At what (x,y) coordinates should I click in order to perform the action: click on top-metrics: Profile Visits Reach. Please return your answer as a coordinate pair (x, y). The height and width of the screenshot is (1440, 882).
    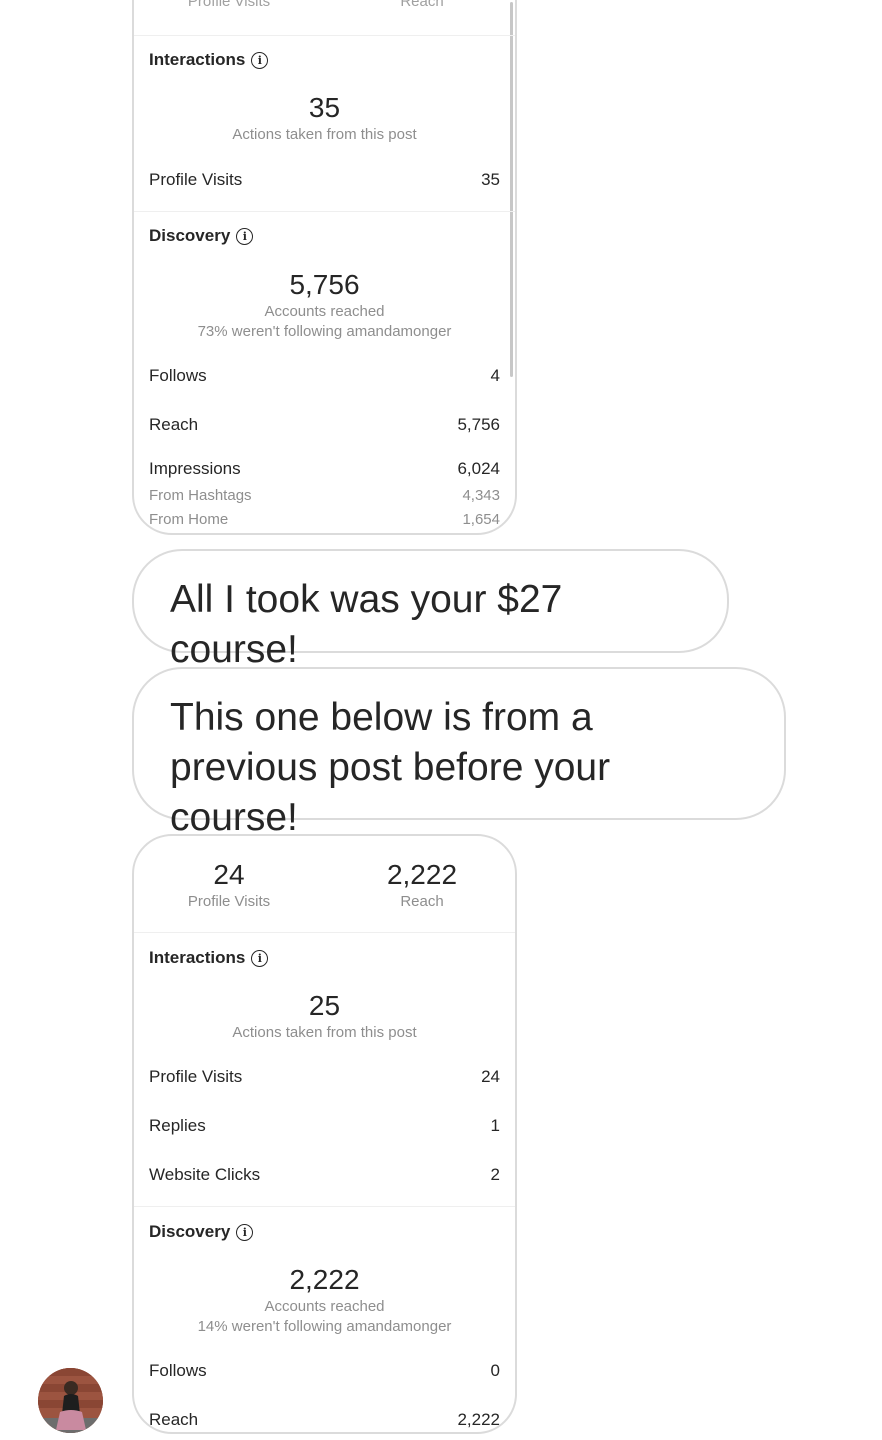
    Looking at the image, I should click on (324, 26).